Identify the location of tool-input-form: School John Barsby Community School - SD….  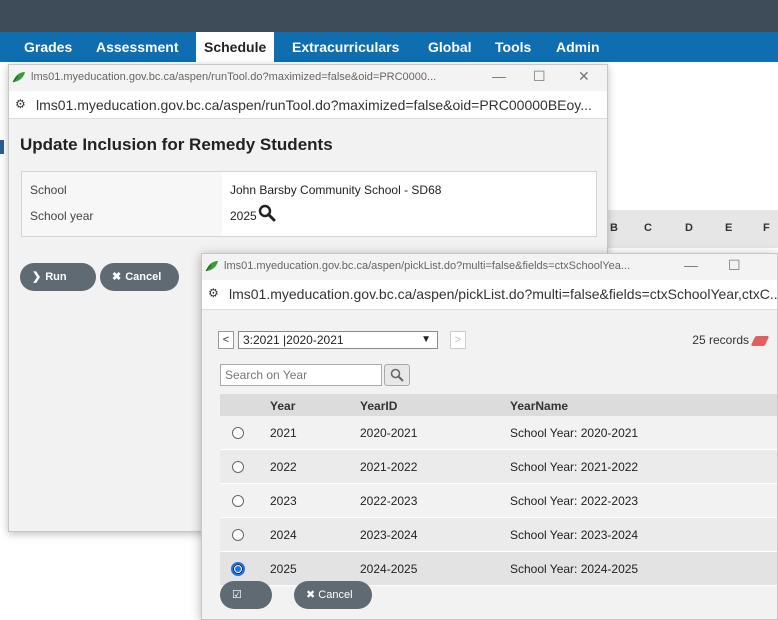
(309, 204).